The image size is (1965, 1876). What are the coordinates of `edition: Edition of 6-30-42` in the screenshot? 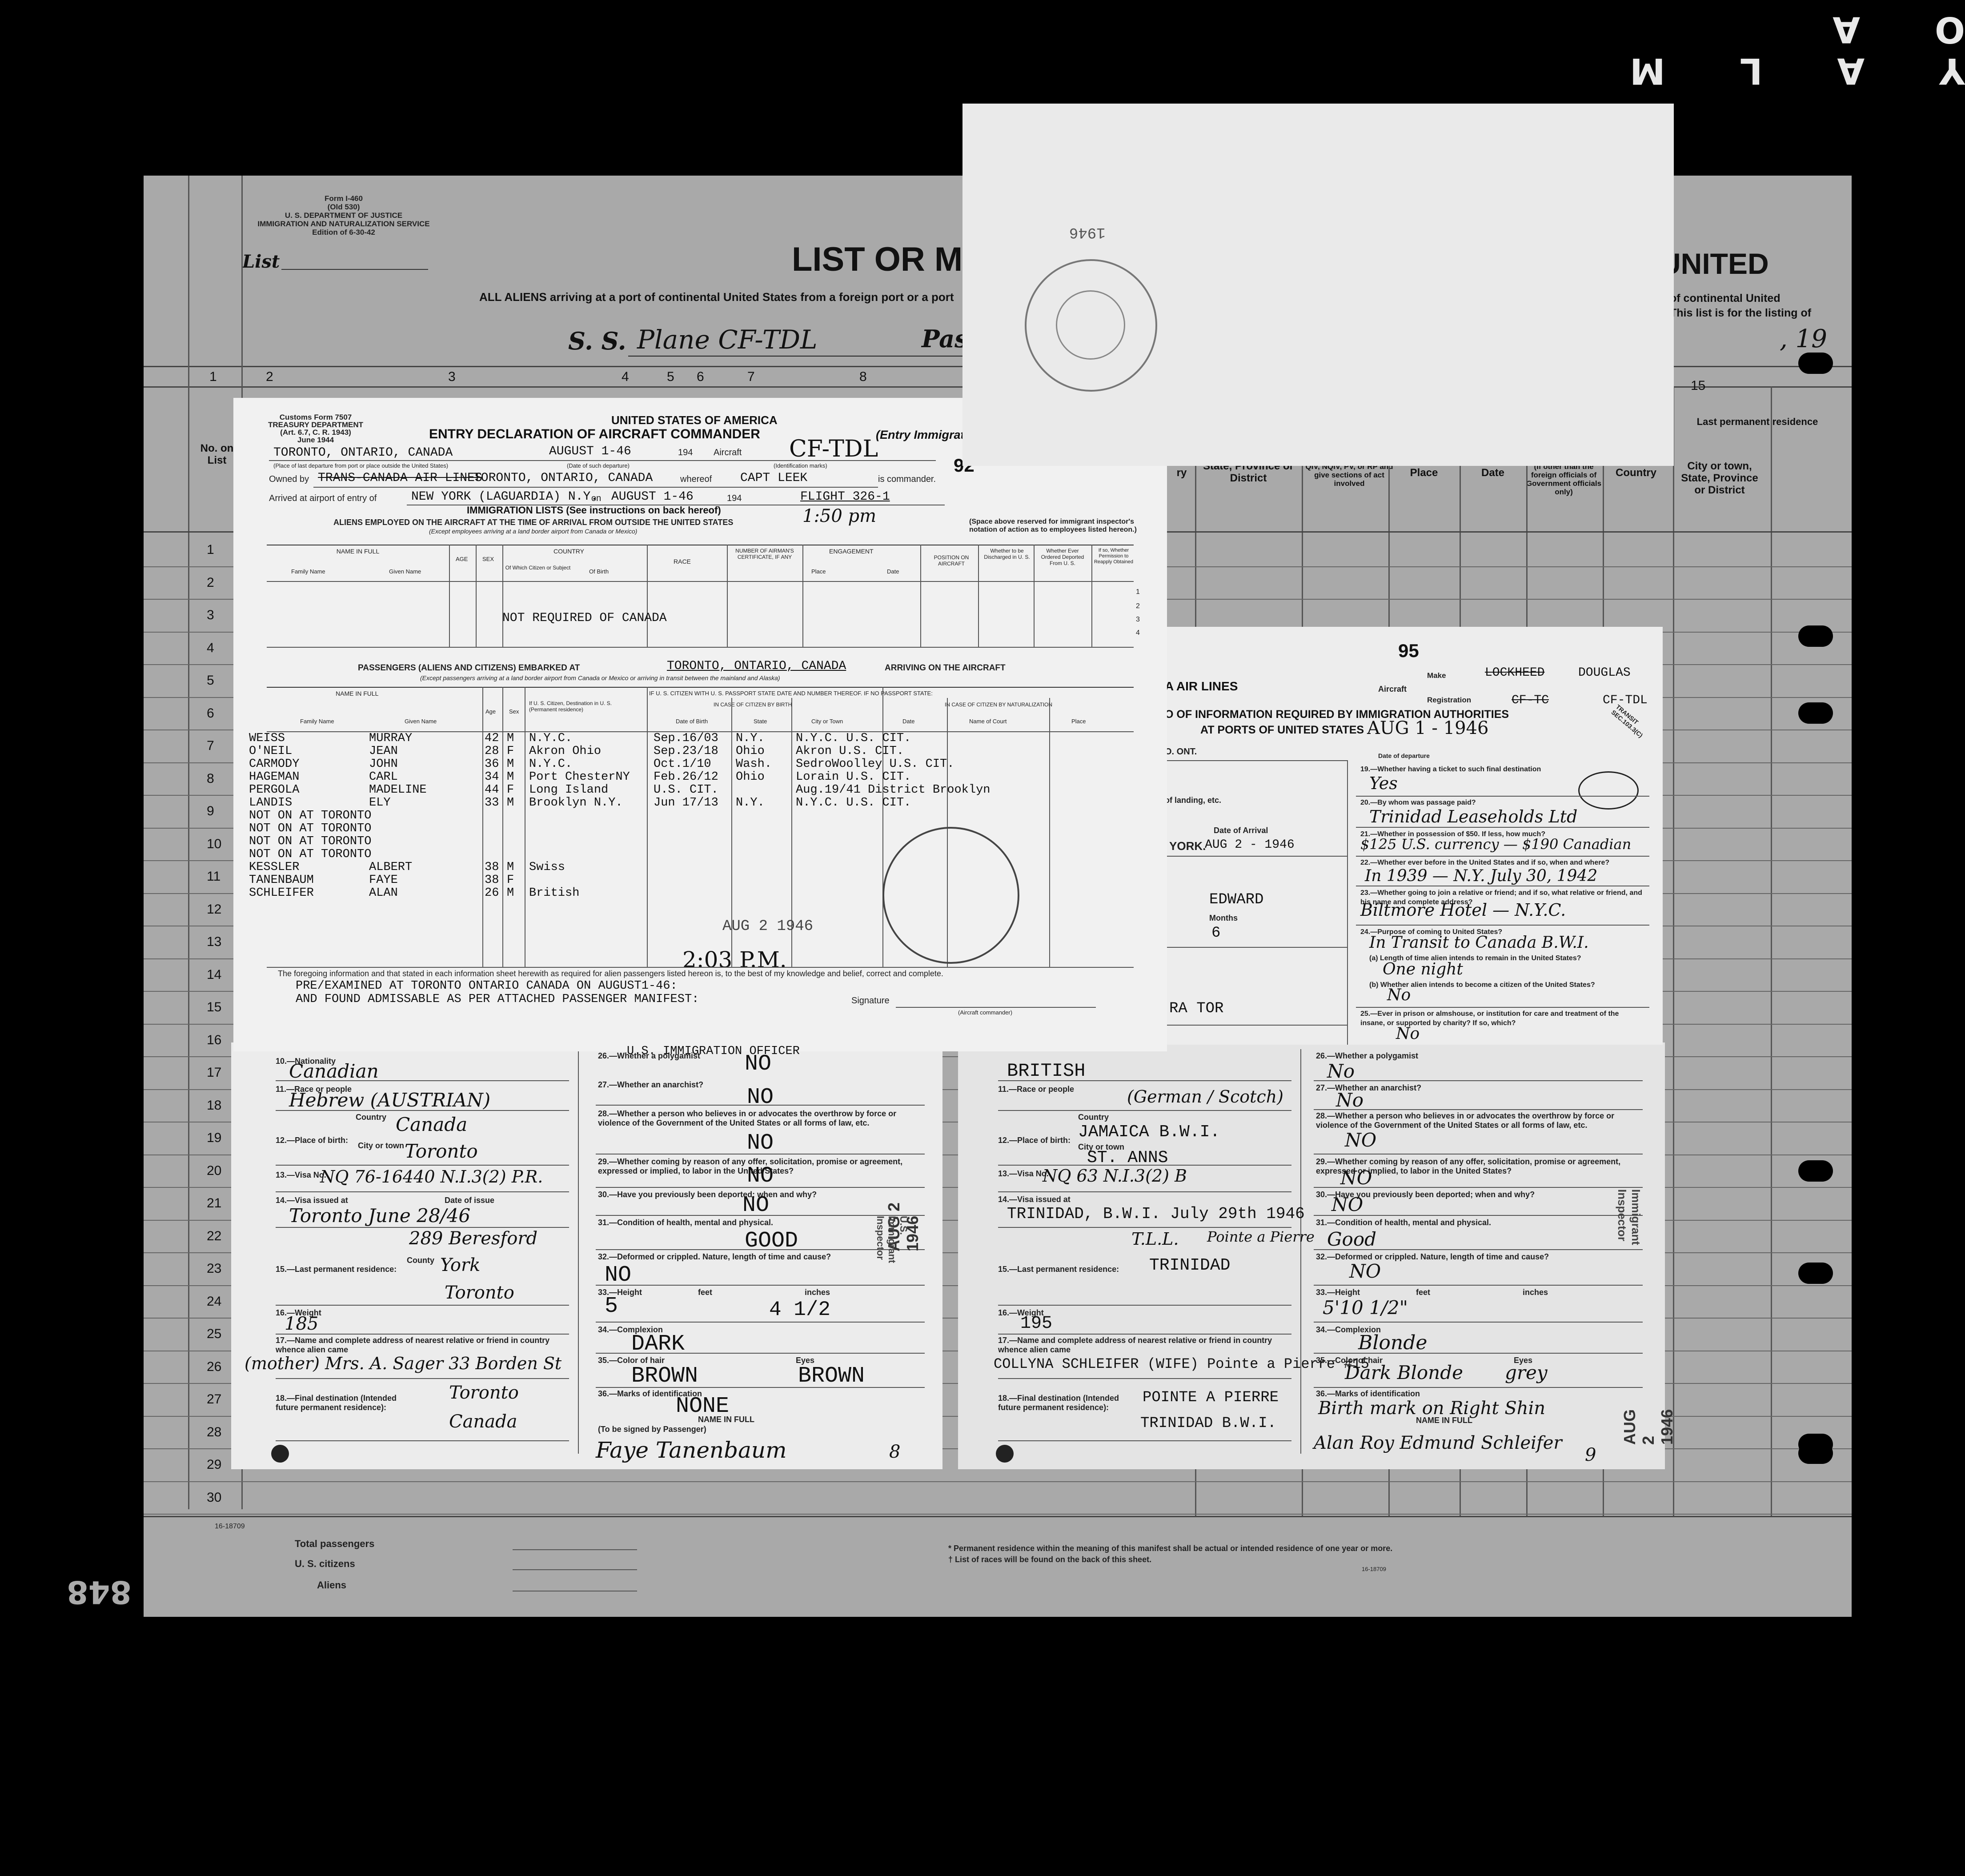 It's located at (343, 233).